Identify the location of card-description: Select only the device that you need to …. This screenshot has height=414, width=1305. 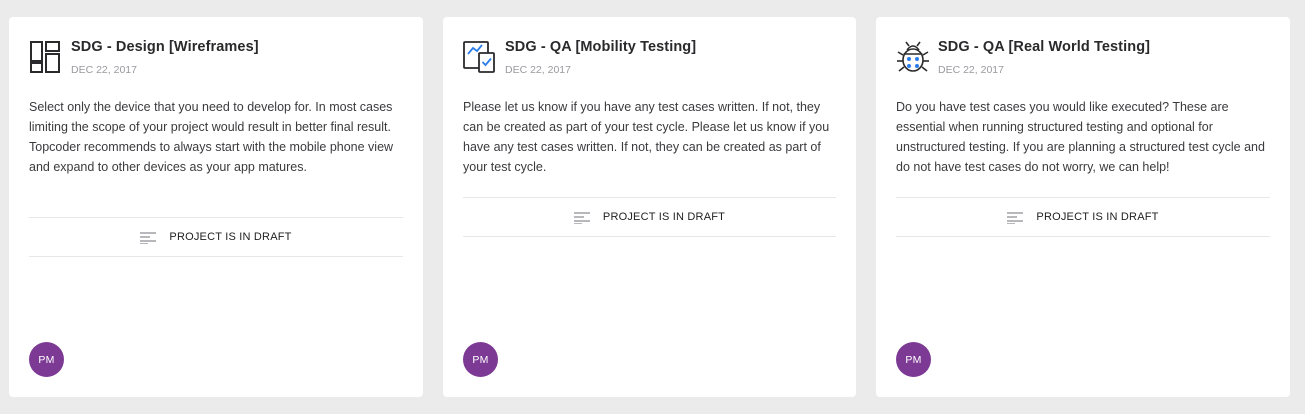
(211, 137).